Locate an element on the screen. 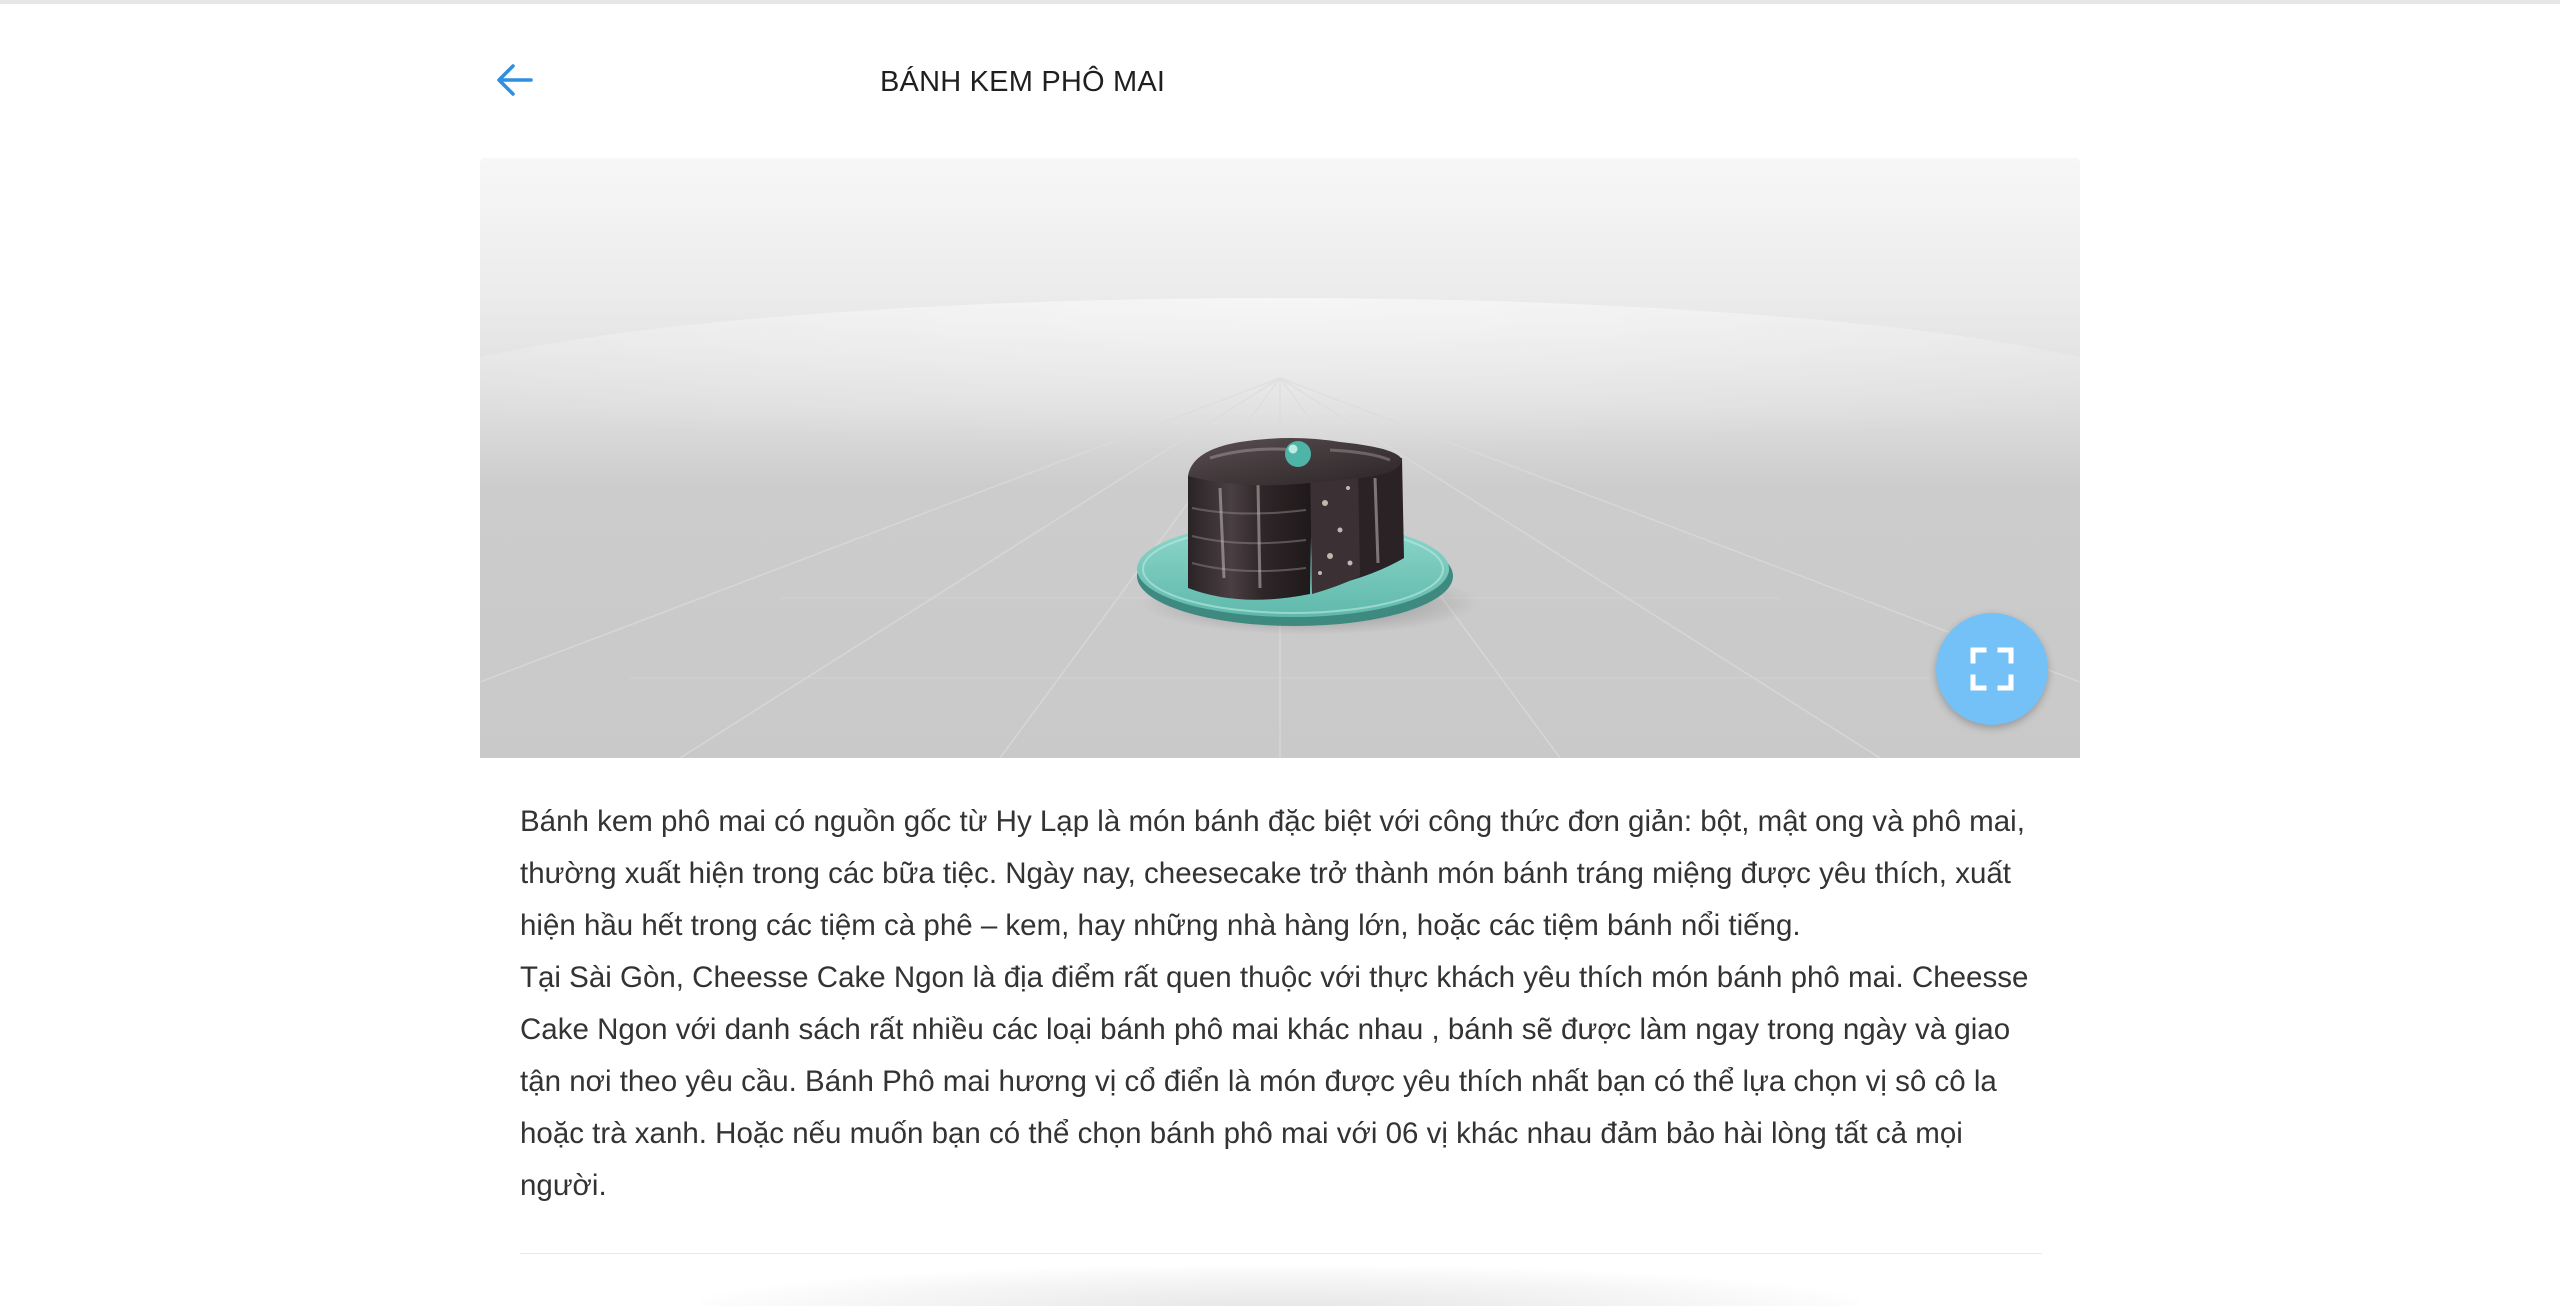 This screenshot has height=1306, width=2560. fullscreen-icon is located at coordinates (1992, 669).